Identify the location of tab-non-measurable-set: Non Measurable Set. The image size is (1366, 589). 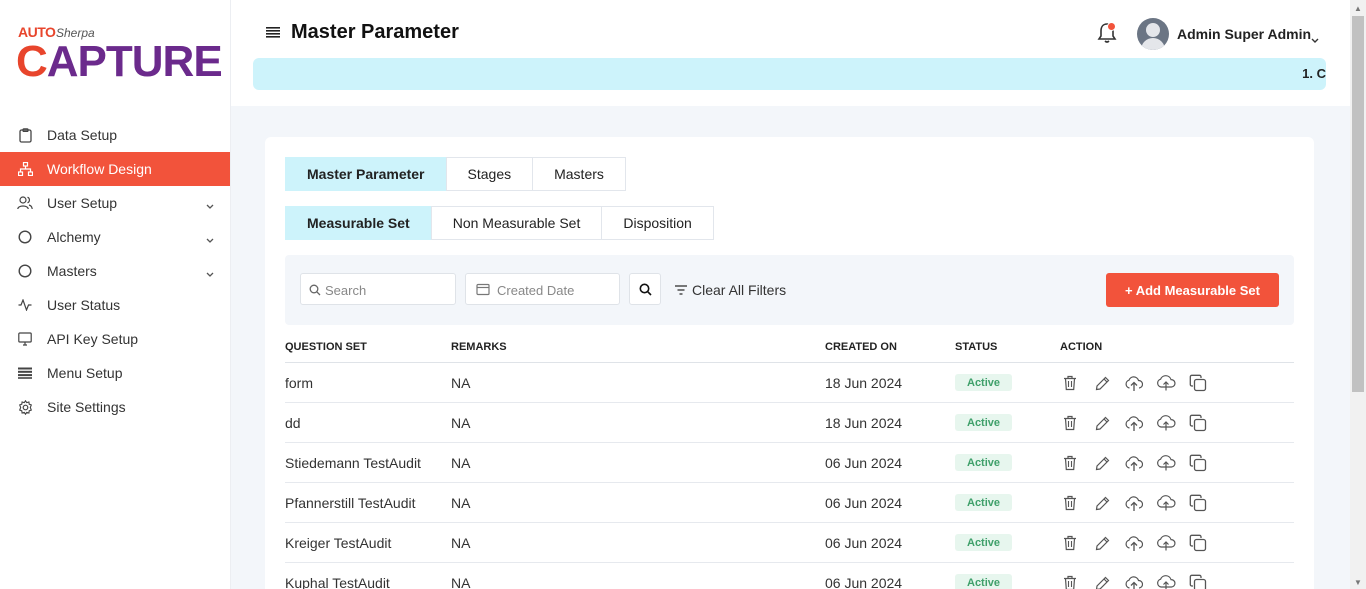
(516, 223).